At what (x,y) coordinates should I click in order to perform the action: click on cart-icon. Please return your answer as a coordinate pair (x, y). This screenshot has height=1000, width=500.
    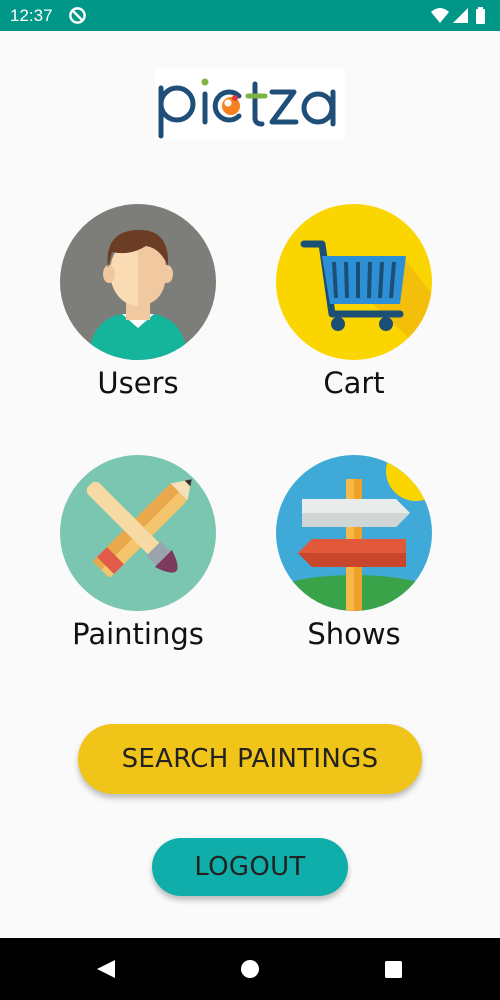
    Looking at the image, I should click on (354, 282).